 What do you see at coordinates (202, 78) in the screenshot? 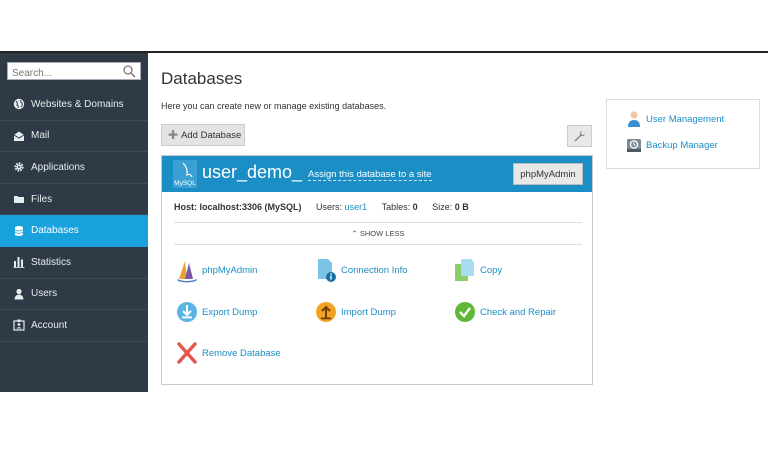
I see `page-title: Databases` at bounding box center [202, 78].